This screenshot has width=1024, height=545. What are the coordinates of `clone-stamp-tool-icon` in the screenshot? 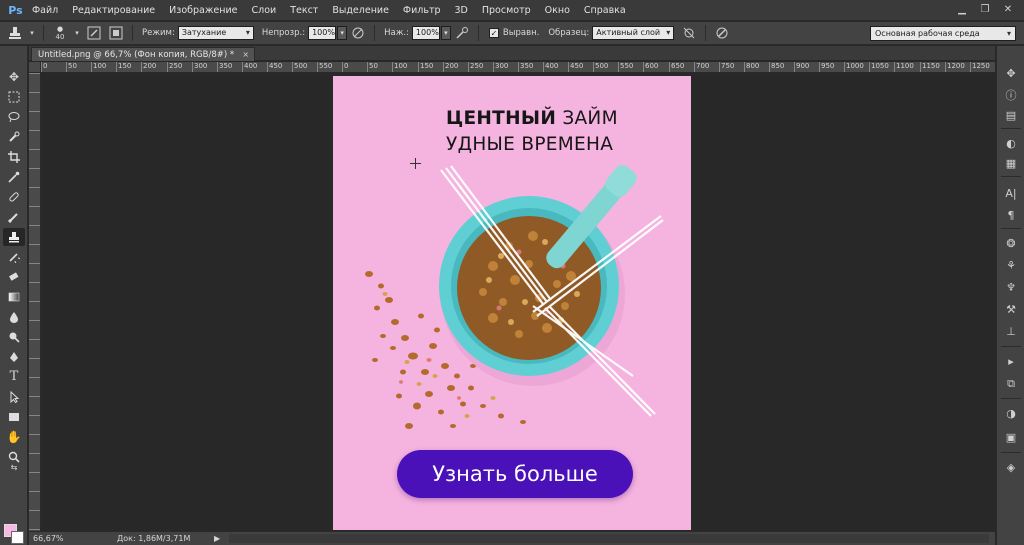 It's located at (14, 237).